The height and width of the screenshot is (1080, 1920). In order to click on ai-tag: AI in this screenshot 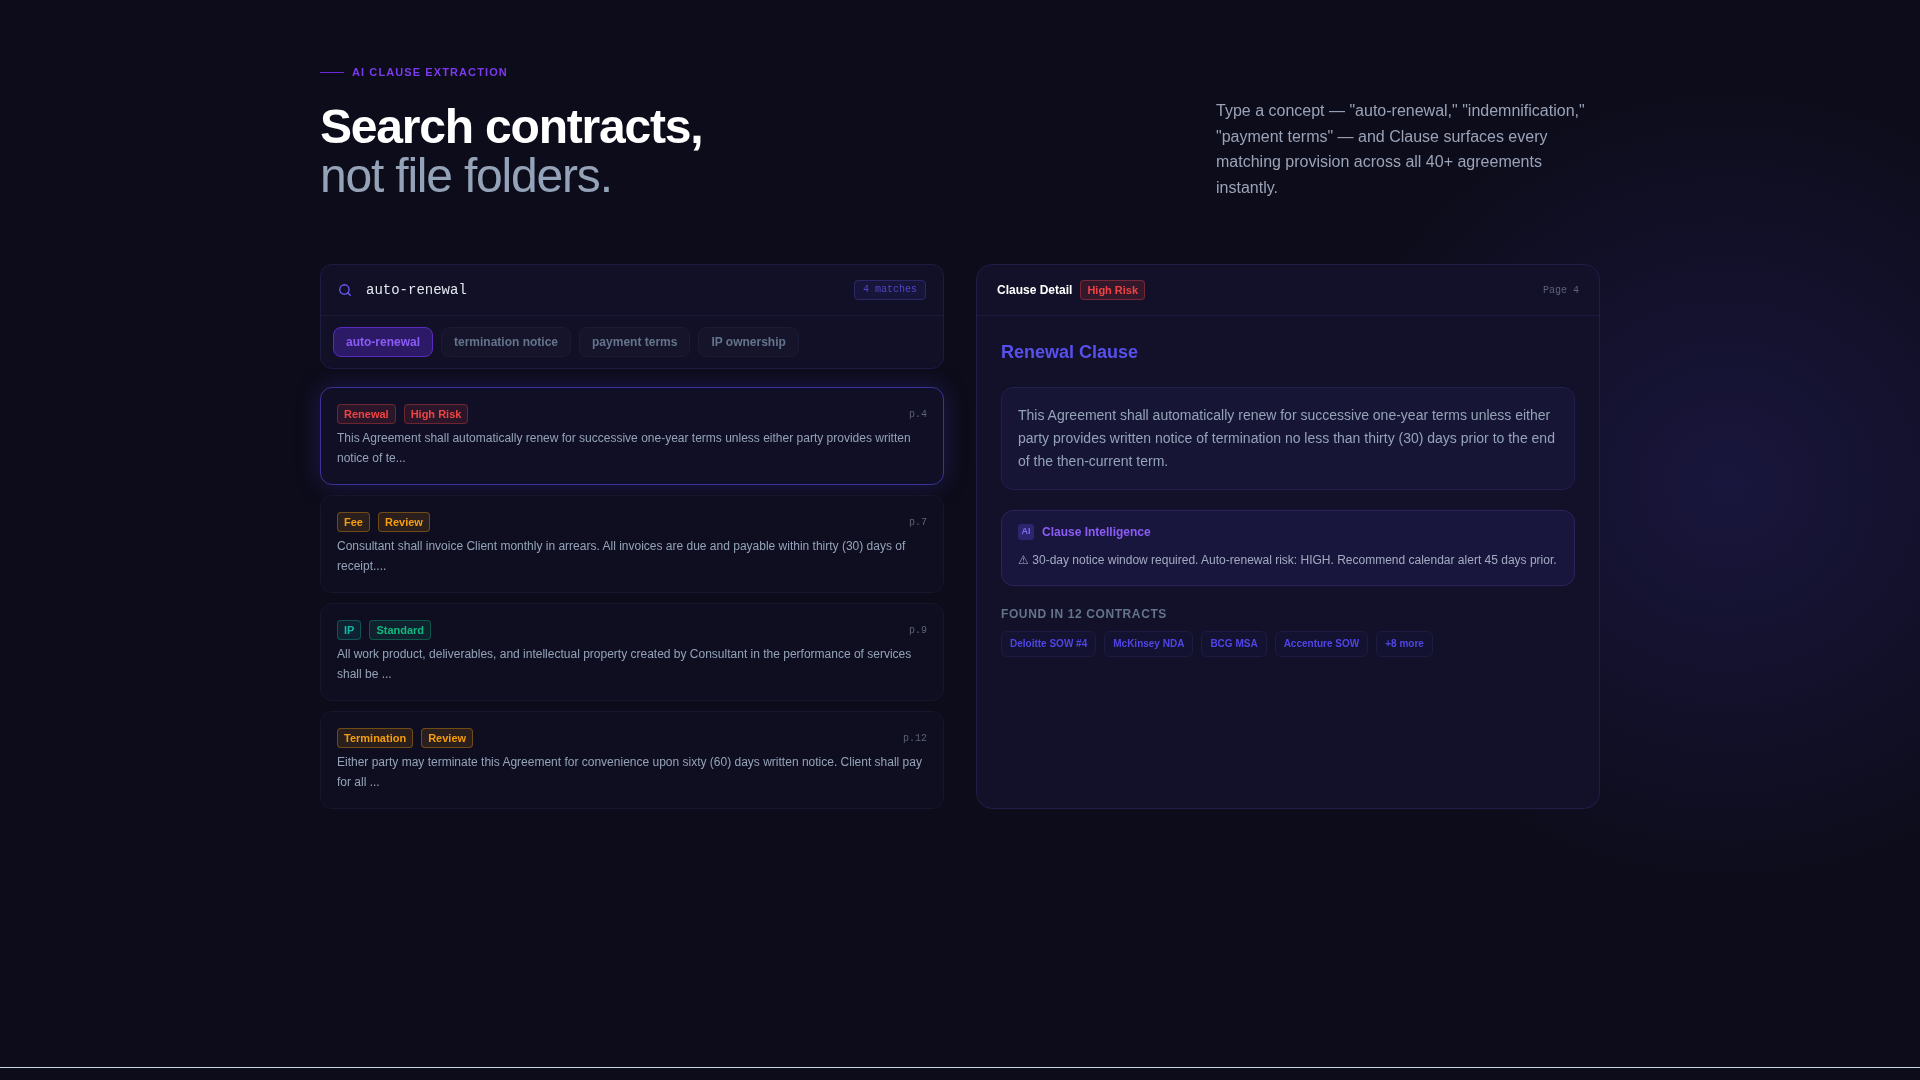, I will do `click(1026, 531)`.